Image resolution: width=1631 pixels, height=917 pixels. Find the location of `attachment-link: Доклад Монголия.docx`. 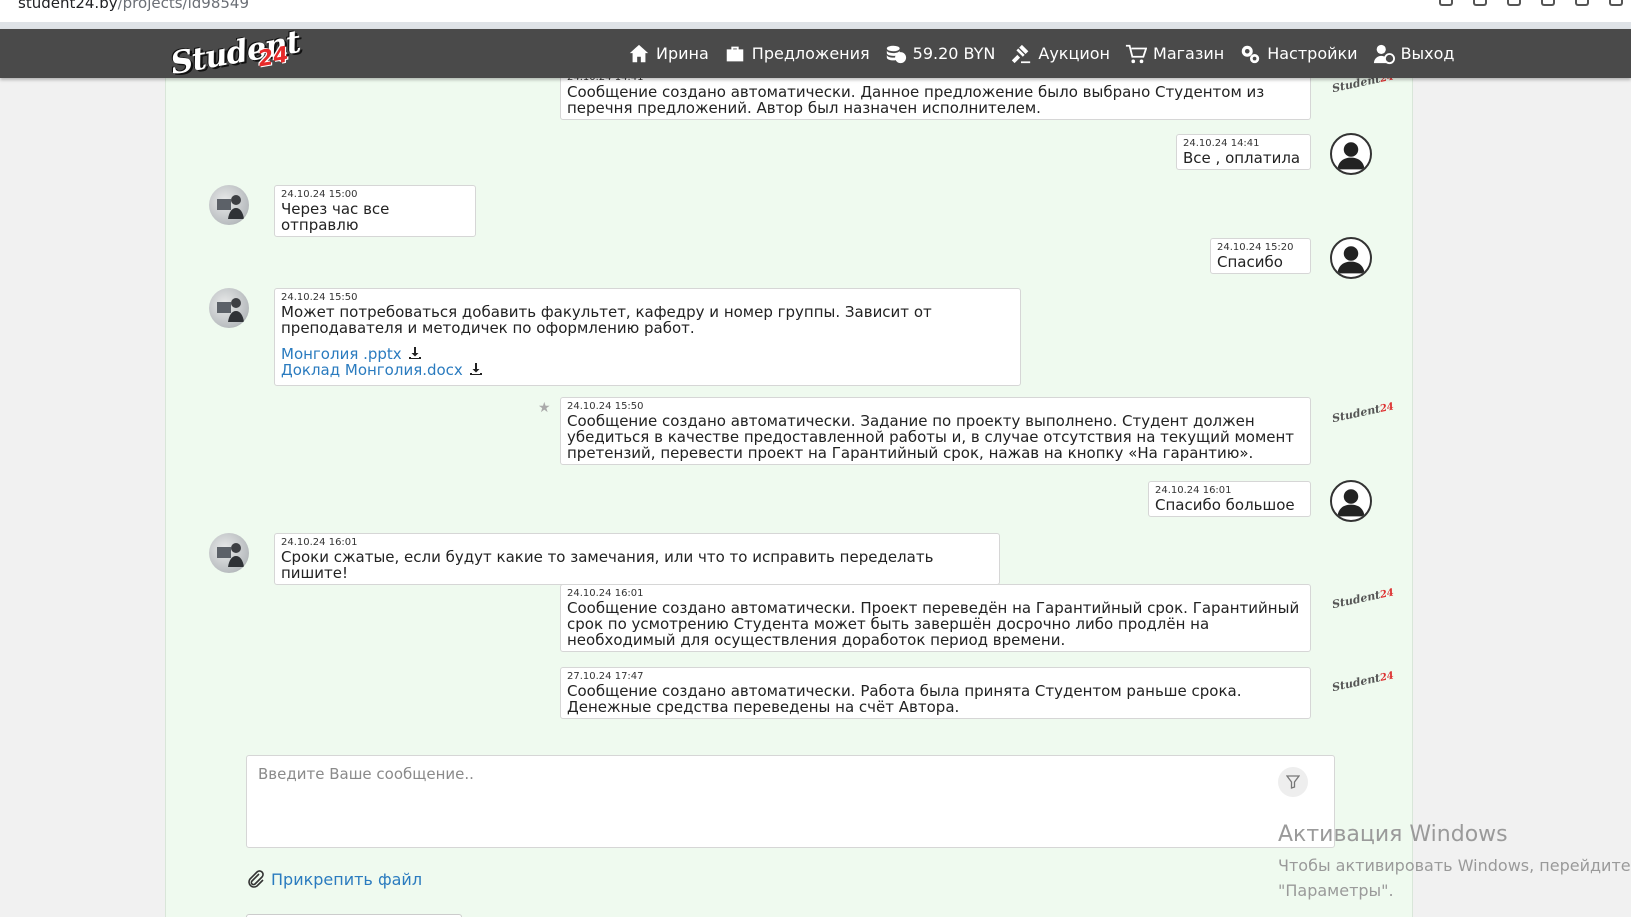

attachment-link: Доклад Монголия.docx is located at coordinates (647, 370).